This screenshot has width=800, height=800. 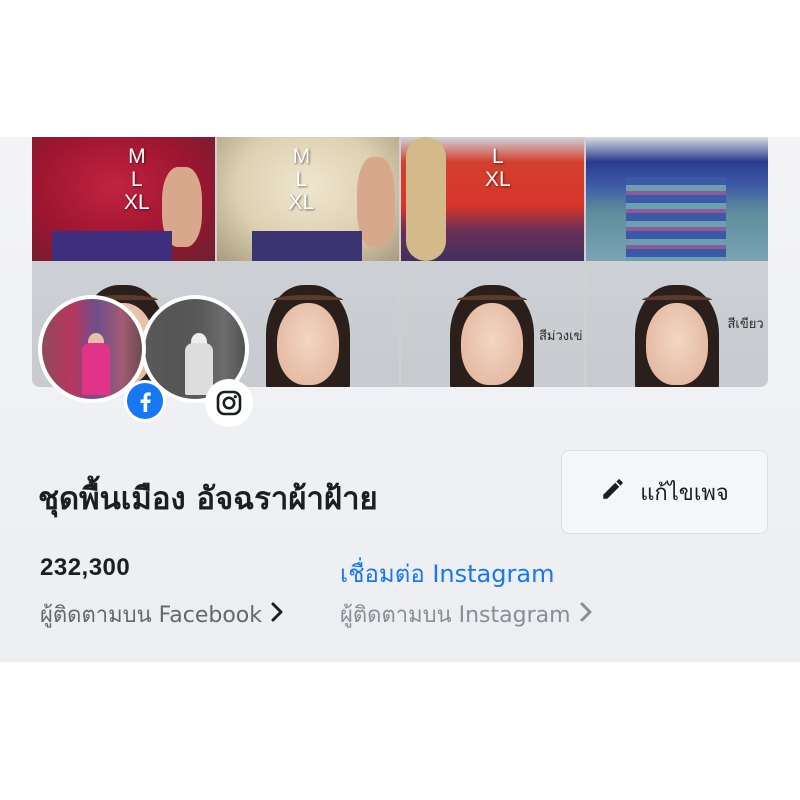 I want to click on facebook-follower-count: 232,300, so click(x=85, y=567).